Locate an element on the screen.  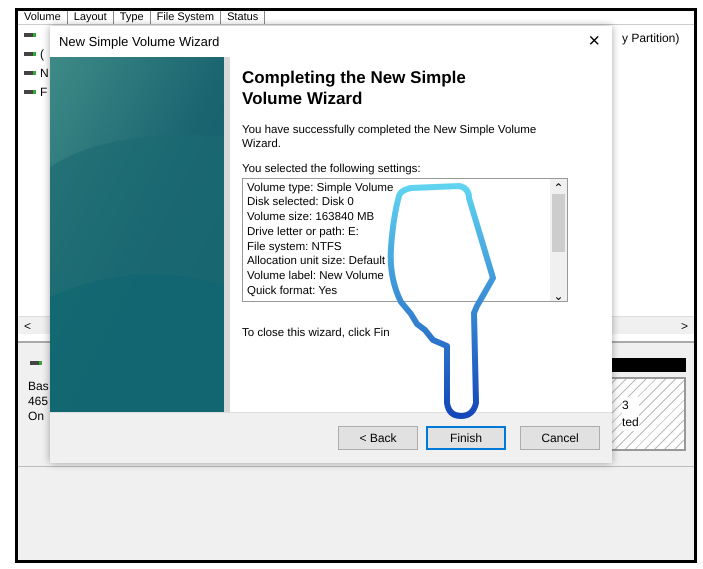
column-header: Layout is located at coordinates (91, 17).